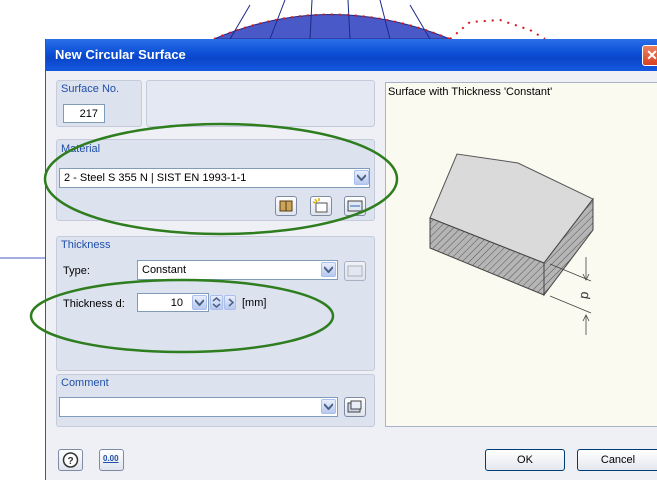 The width and height of the screenshot is (657, 480). What do you see at coordinates (221, 179) in the screenshot?
I see `material-annotation-ellipse` at bounding box center [221, 179].